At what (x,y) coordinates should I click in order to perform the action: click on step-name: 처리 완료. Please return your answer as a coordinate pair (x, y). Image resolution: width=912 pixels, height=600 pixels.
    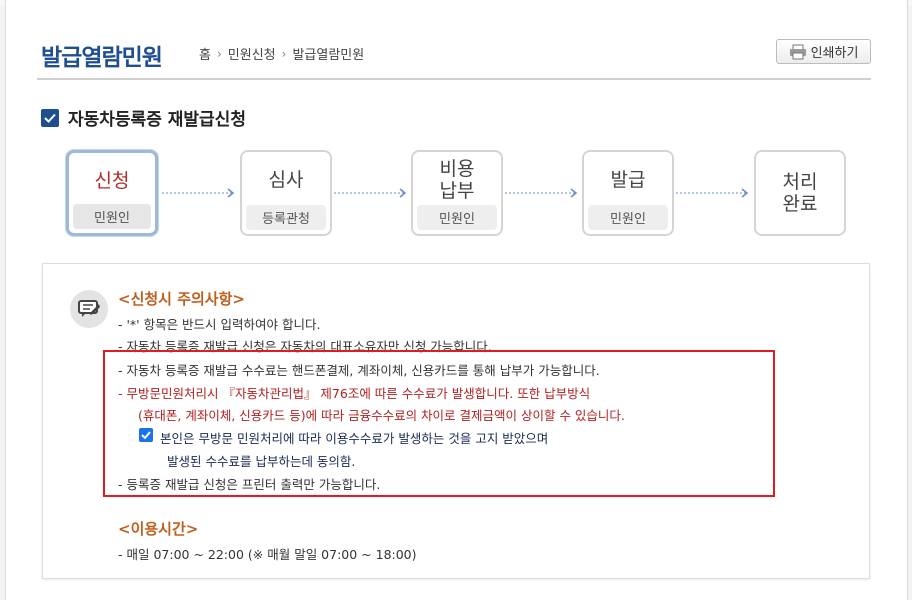
    Looking at the image, I should click on (800, 193).